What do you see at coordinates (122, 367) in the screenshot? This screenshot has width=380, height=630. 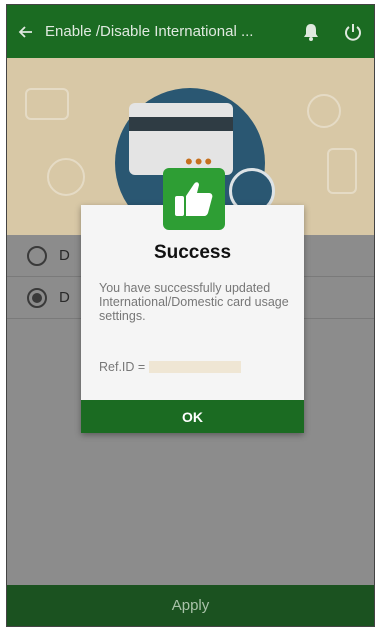 I see `reference-id-label: Ref.ID =` at bounding box center [122, 367].